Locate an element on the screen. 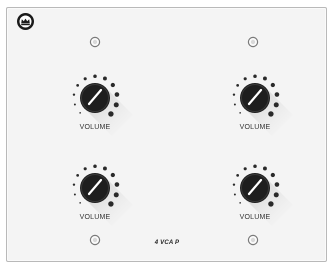  crown-logo-icon is located at coordinates (25, 21).